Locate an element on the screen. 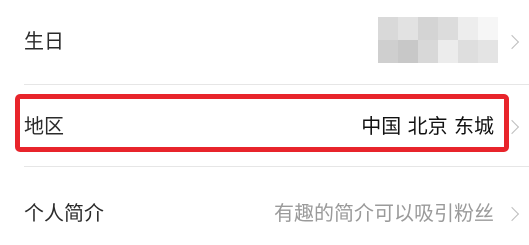 This screenshot has height=245, width=529. bio-placeholder: 有趣的简介可以吸引粉丝 is located at coordinates (384, 213).